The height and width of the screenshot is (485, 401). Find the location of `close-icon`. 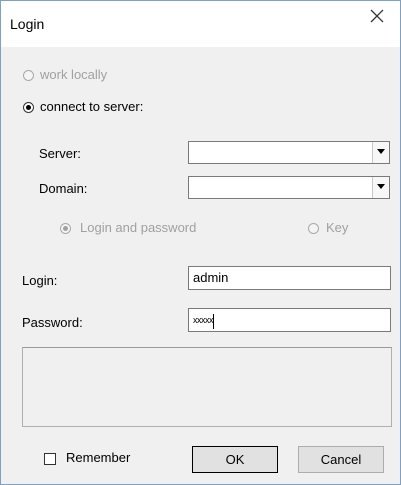

close-icon is located at coordinates (377, 16).